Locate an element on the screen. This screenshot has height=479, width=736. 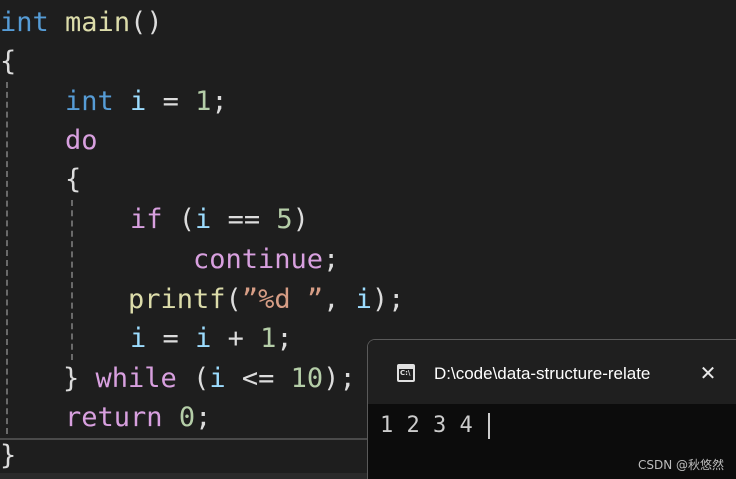
console-icon: C:\ is located at coordinates (406, 373).